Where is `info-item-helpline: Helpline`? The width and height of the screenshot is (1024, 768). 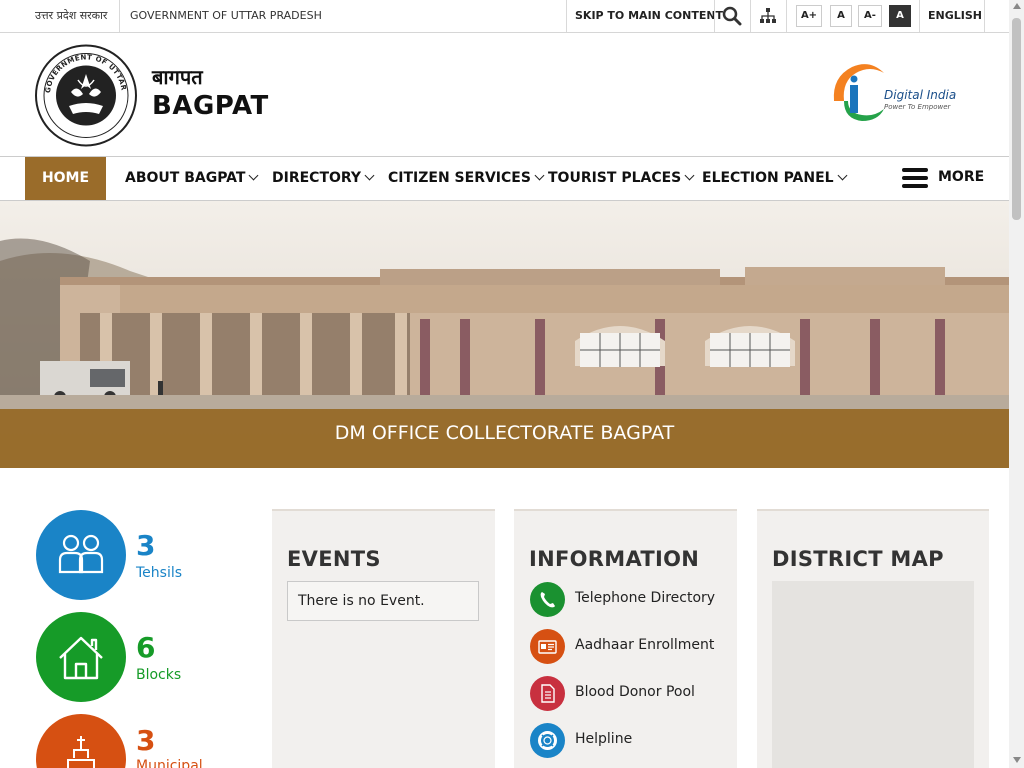 info-item-helpline: Helpline is located at coordinates (630, 741).